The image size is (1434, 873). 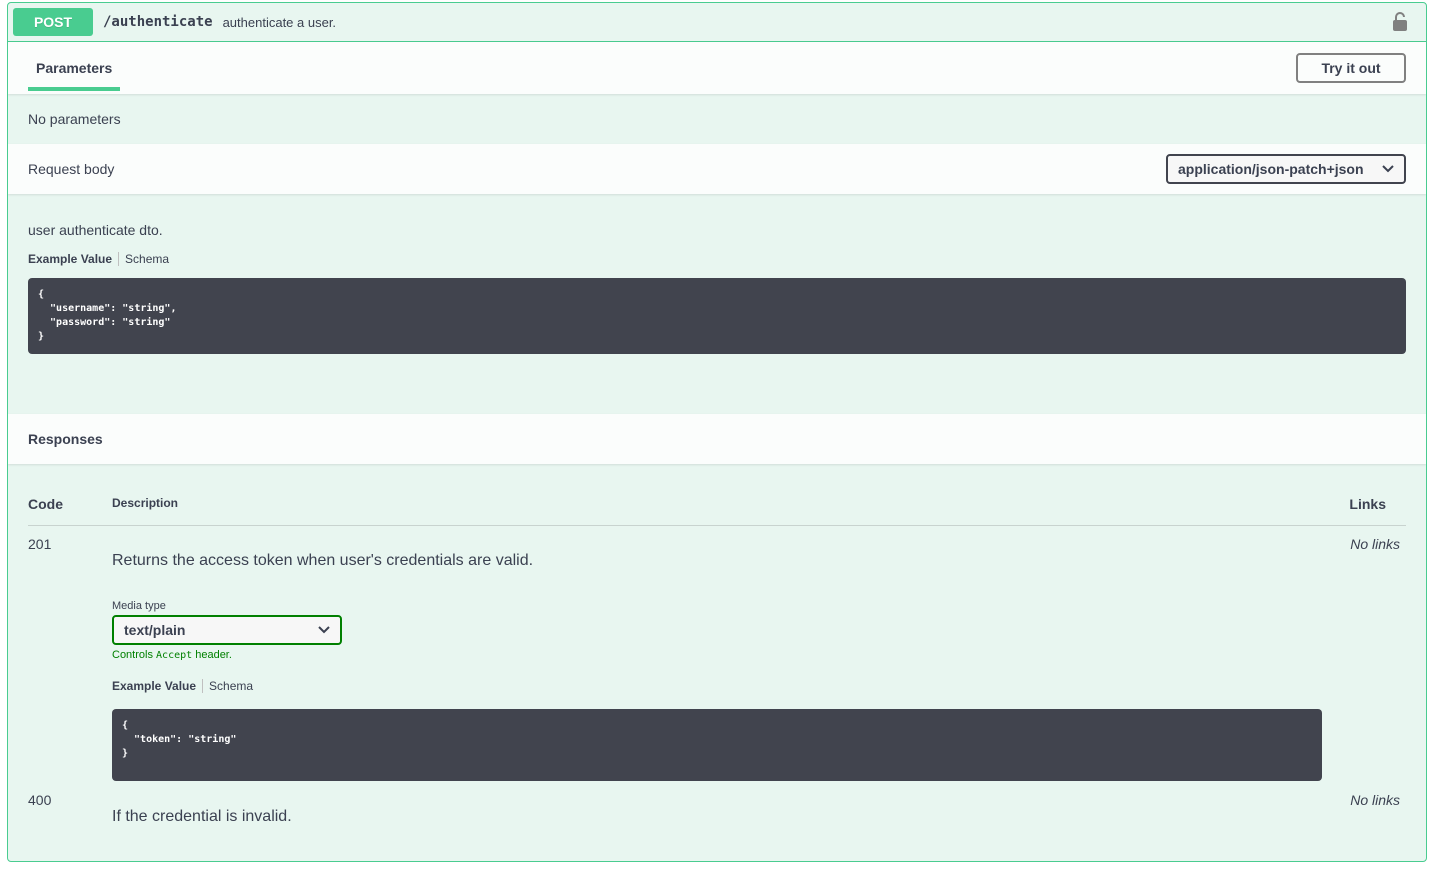 I want to click on response-code: 201, so click(x=40, y=544).